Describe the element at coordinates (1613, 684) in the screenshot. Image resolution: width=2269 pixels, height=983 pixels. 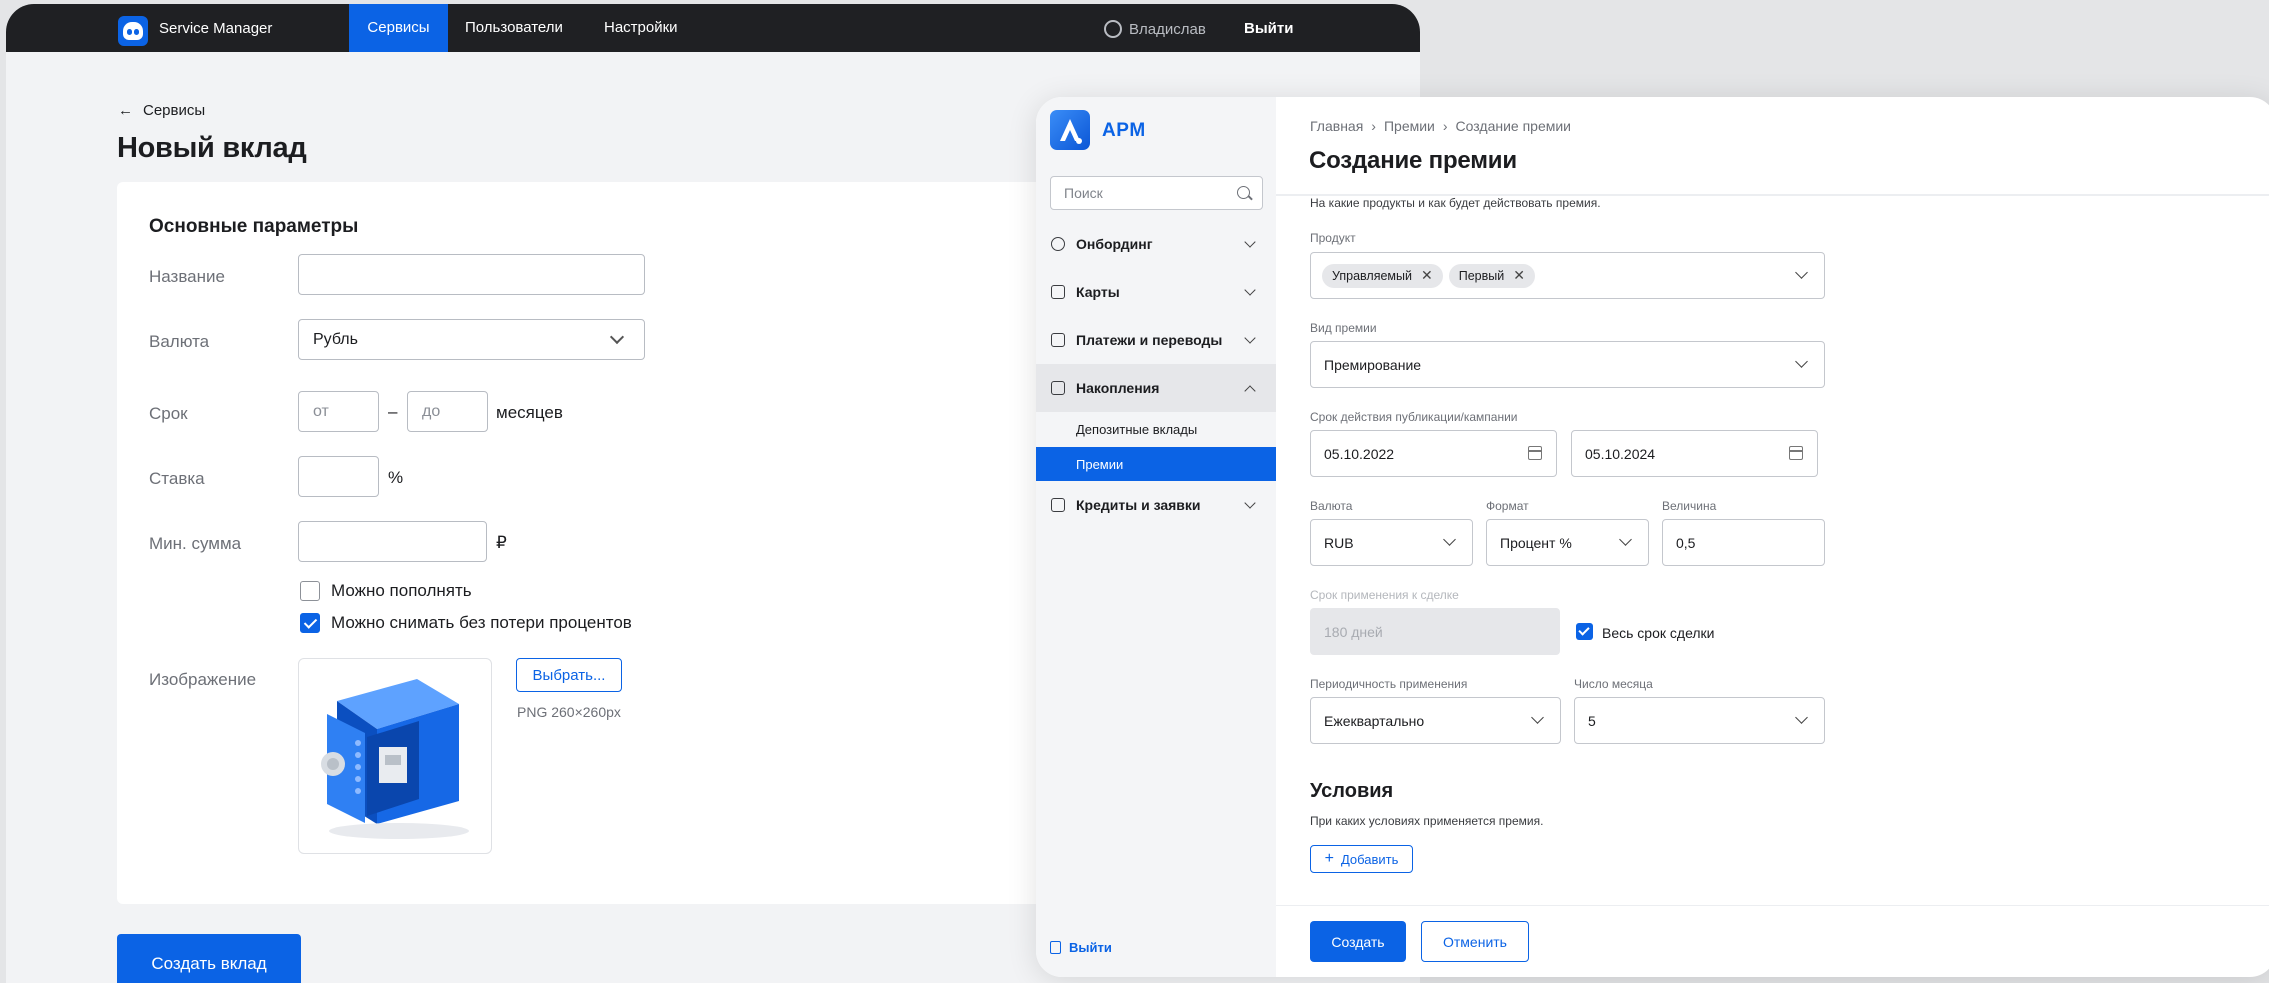
I see `day-label: Число месяца` at that location.